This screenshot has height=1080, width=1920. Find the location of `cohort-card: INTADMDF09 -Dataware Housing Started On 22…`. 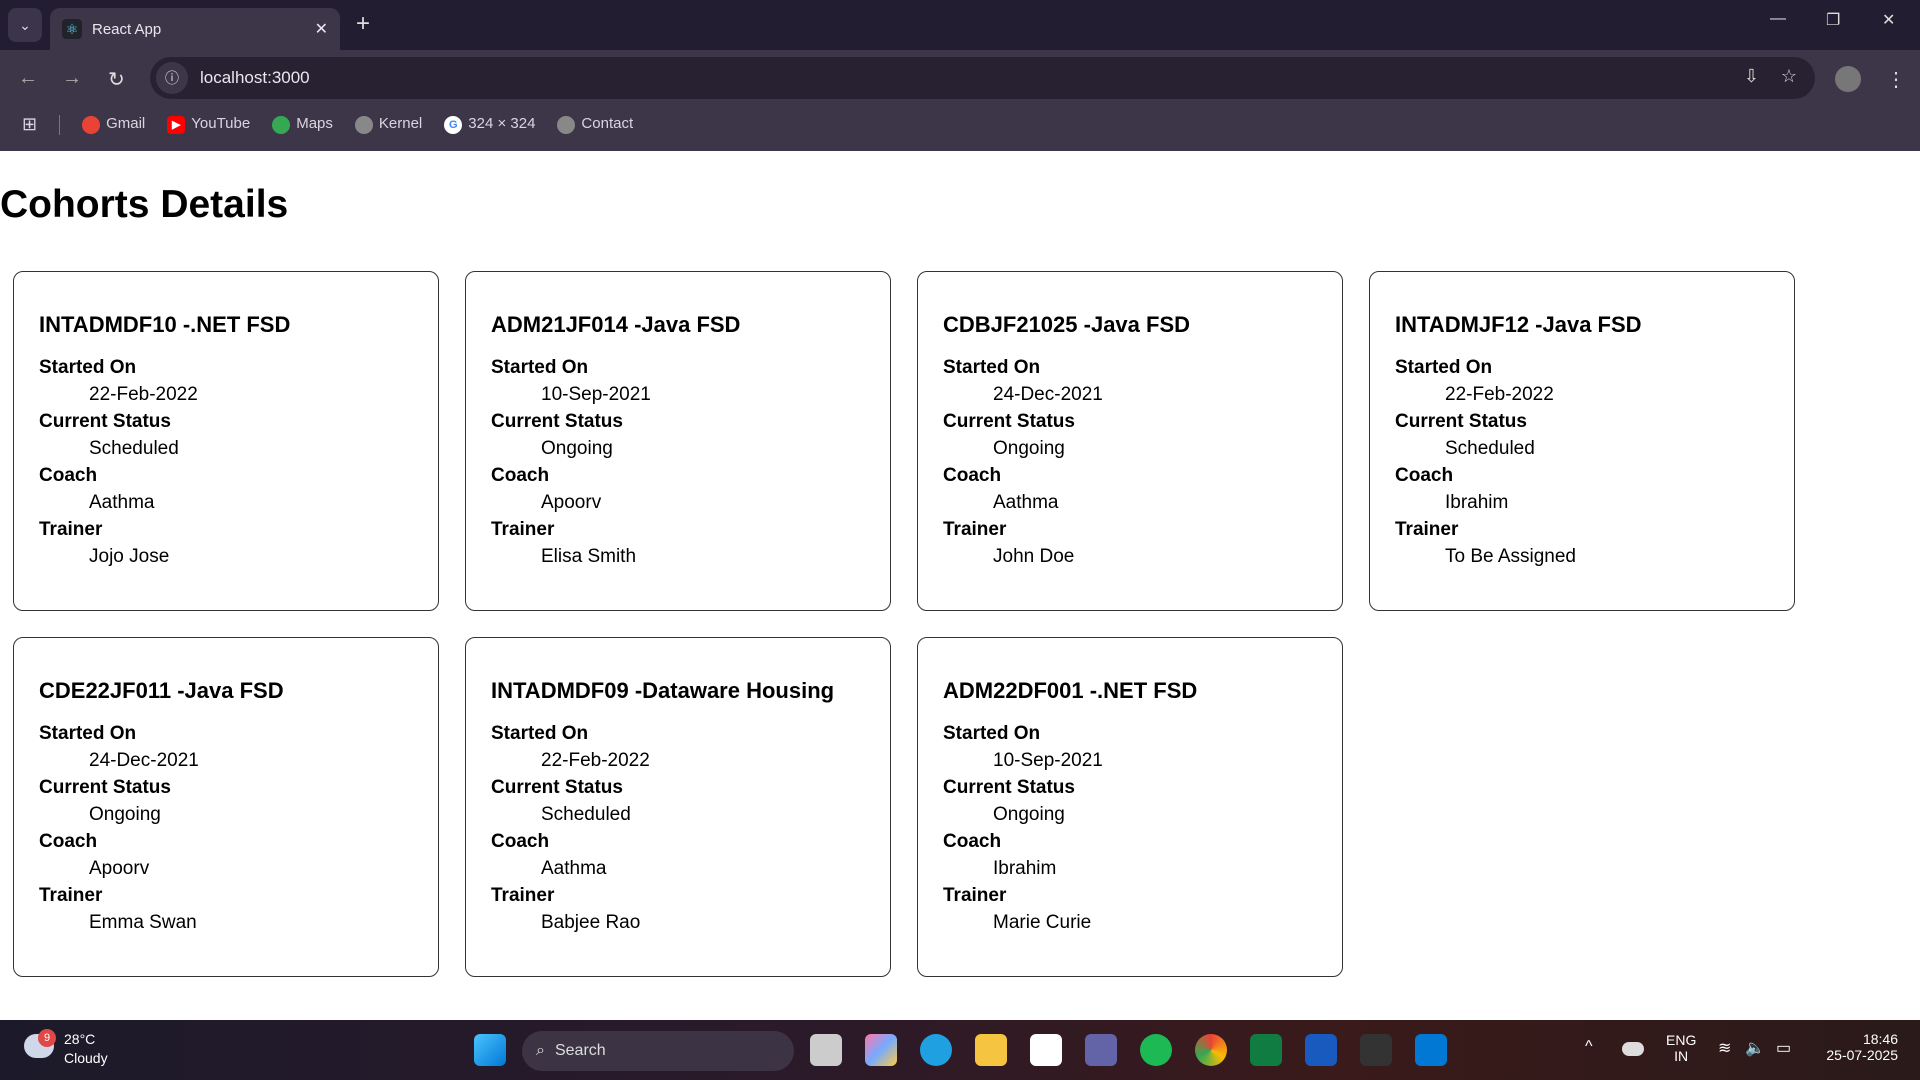

cohort-card: INTADMDF09 -Dataware Housing Started On 22… is located at coordinates (678, 807).